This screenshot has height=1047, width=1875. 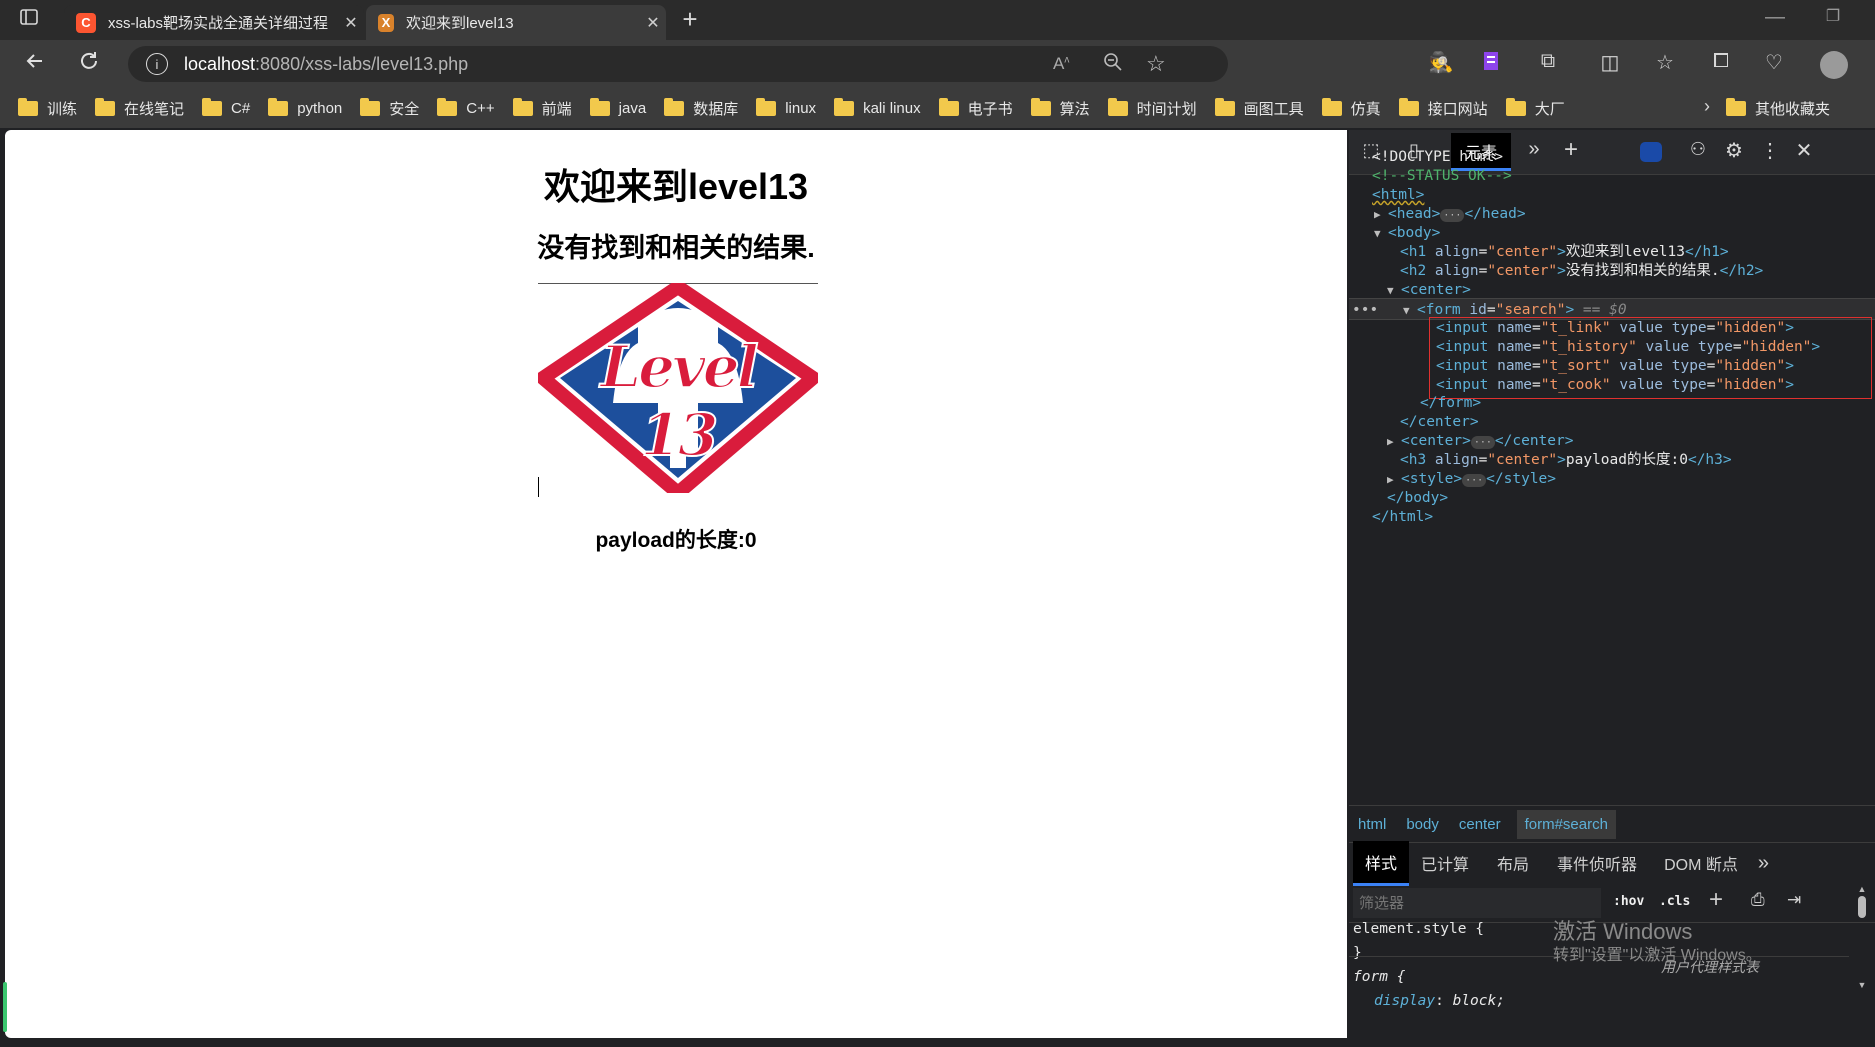 What do you see at coordinates (1612, 517) in the screenshot?
I see `dom-html-close: </html>` at bounding box center [1612, 517].